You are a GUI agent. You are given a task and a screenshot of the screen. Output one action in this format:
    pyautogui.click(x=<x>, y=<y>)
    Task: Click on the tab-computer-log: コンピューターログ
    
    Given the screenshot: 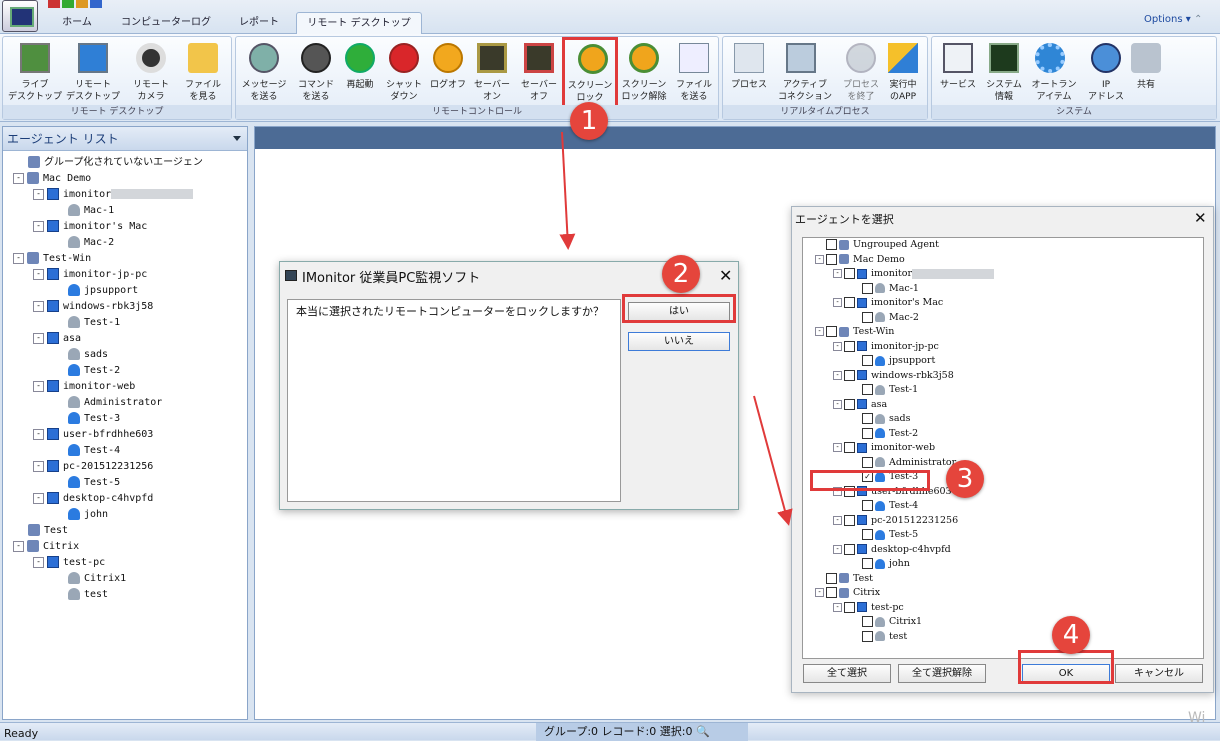 What is the action you would take?
    pyautogui.click(x=166, y=23)
    